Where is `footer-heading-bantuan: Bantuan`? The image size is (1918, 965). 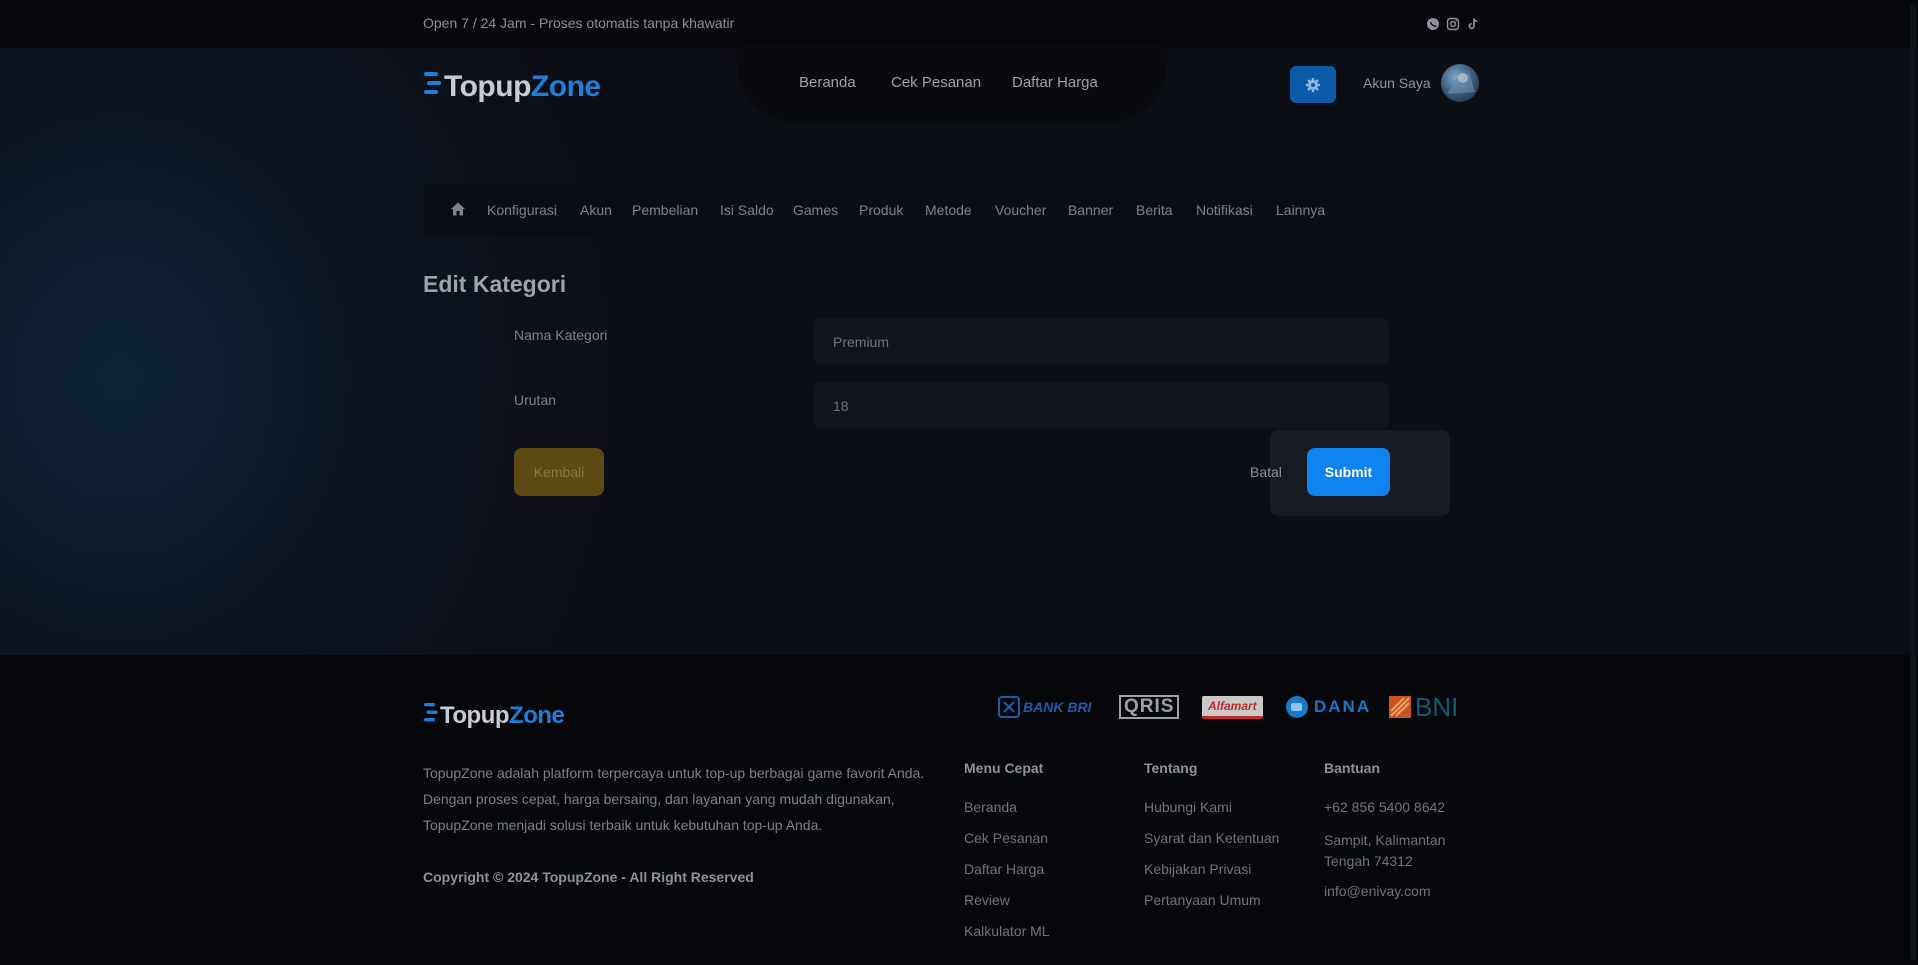
footer-heading-bantuan: Bantuan is located at coordinates (1352, 768).